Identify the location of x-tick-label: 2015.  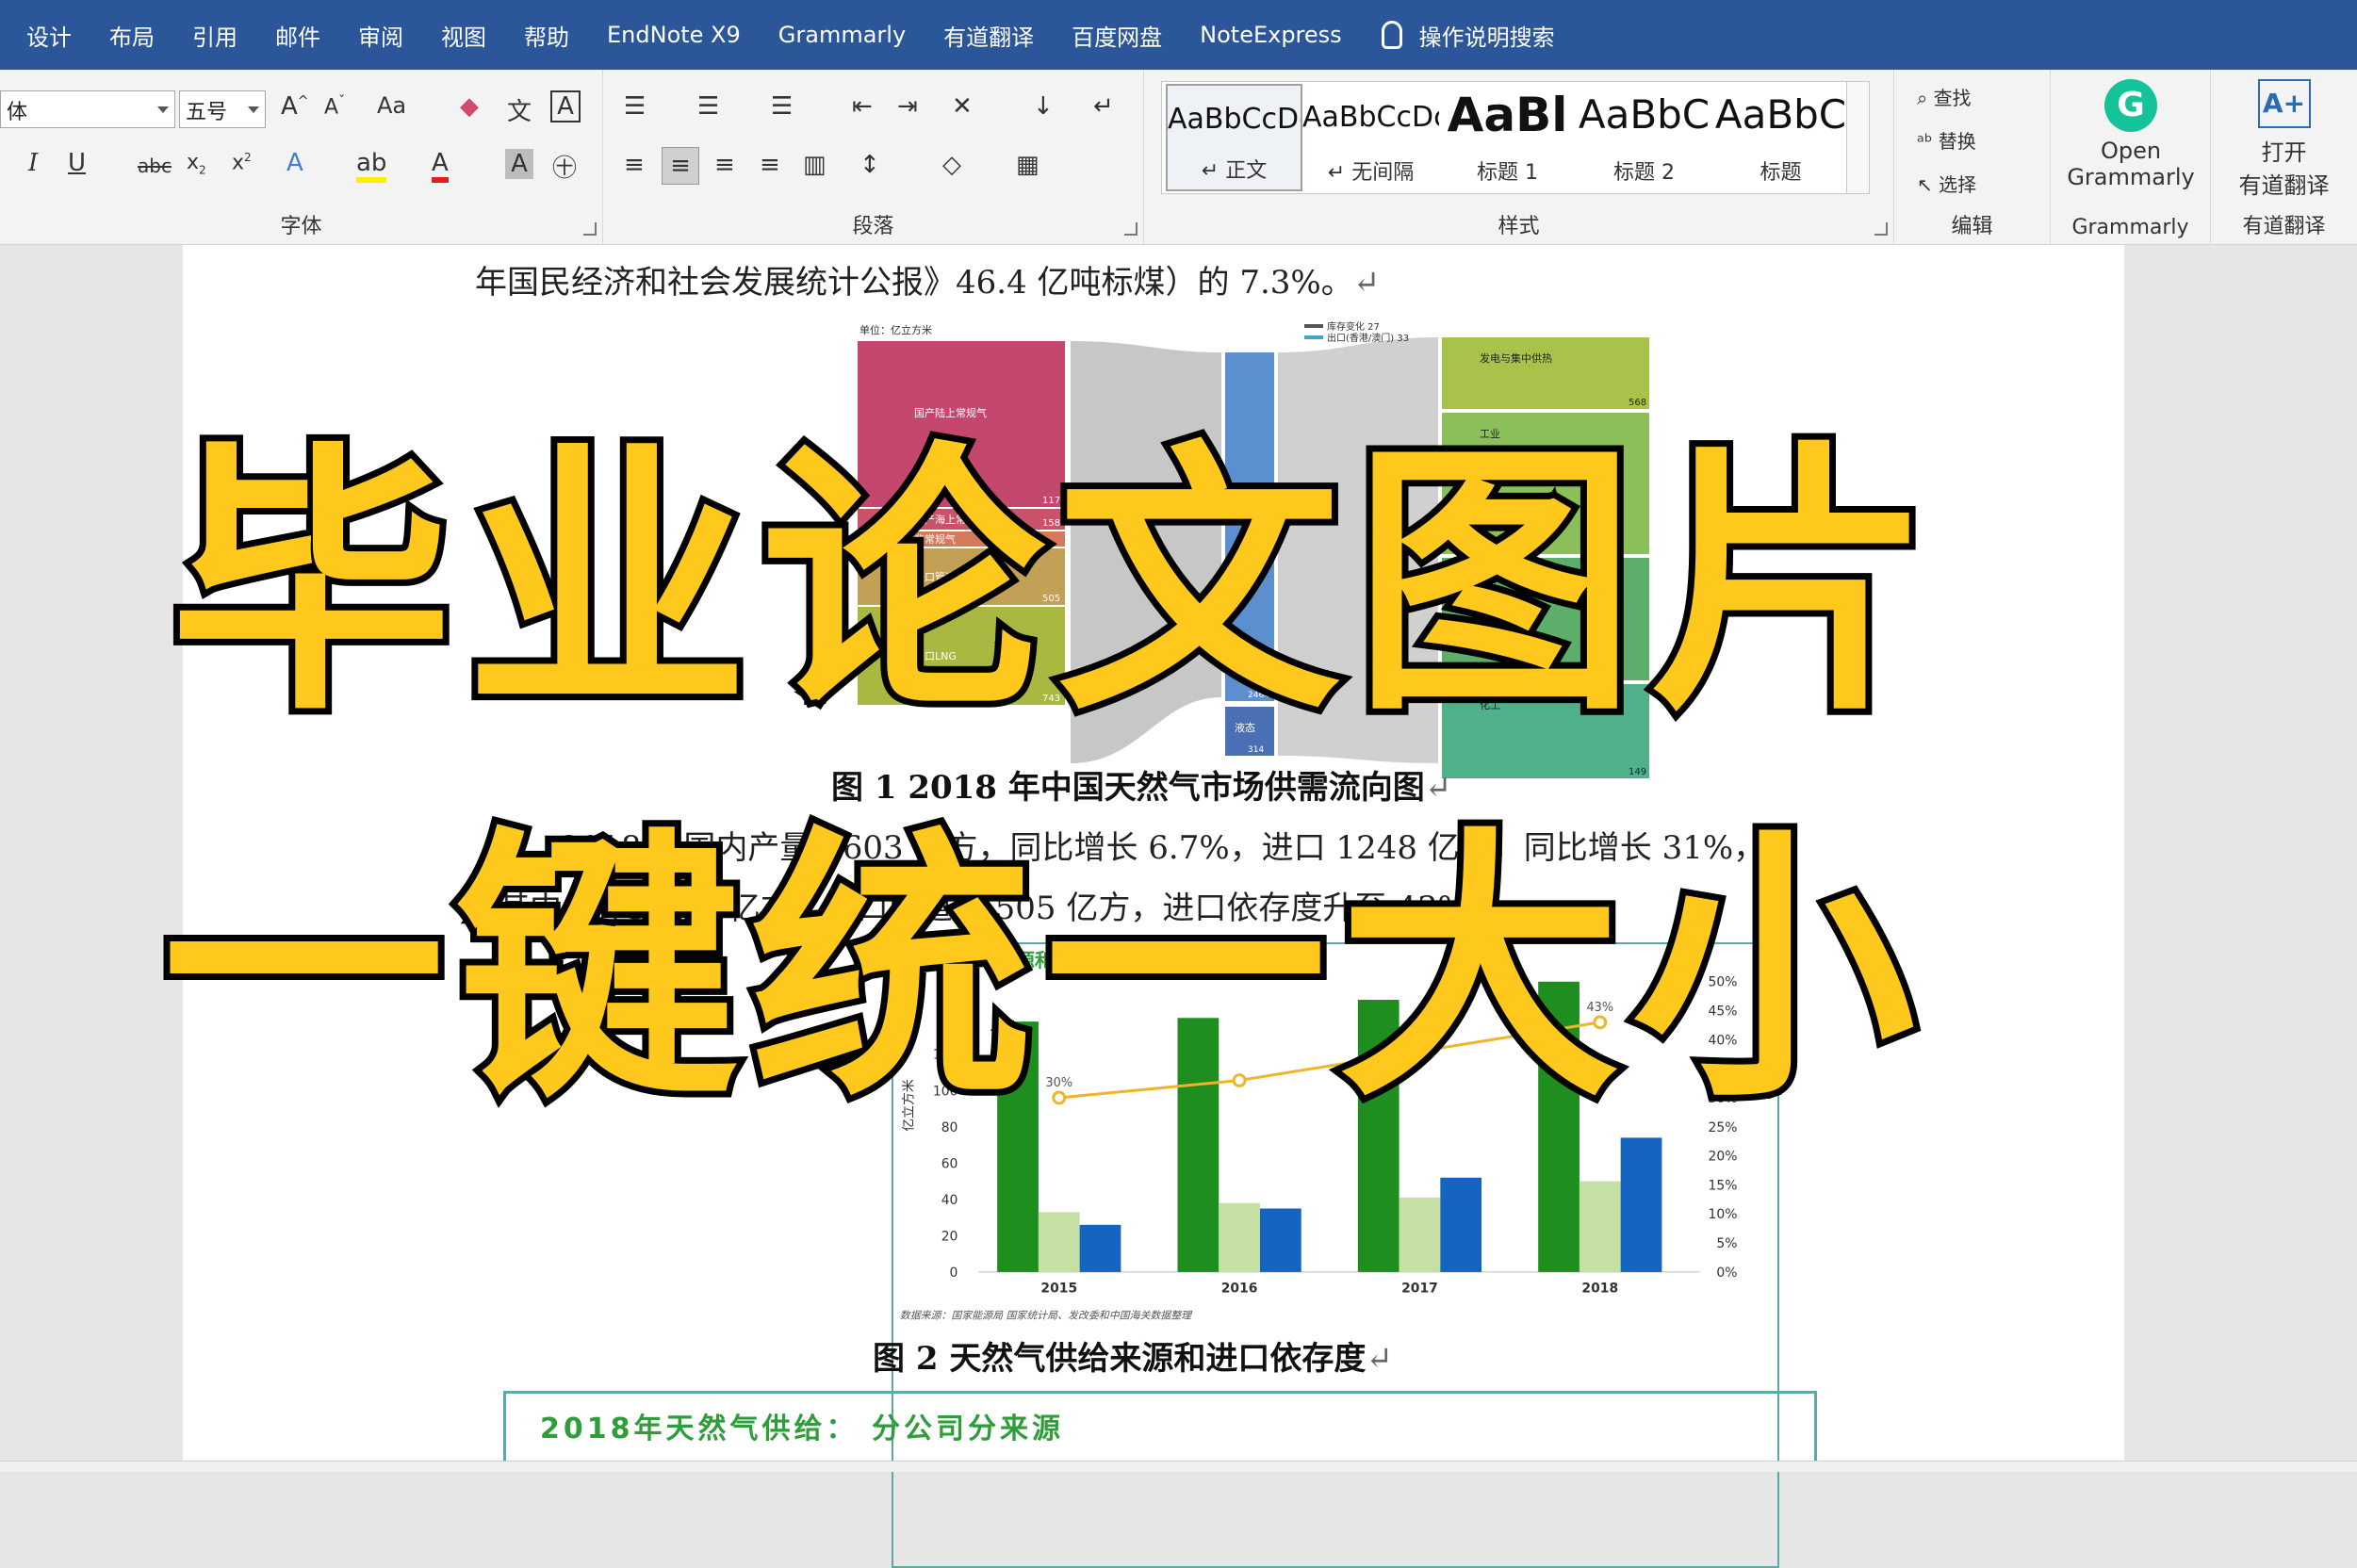
(1058, 1289).